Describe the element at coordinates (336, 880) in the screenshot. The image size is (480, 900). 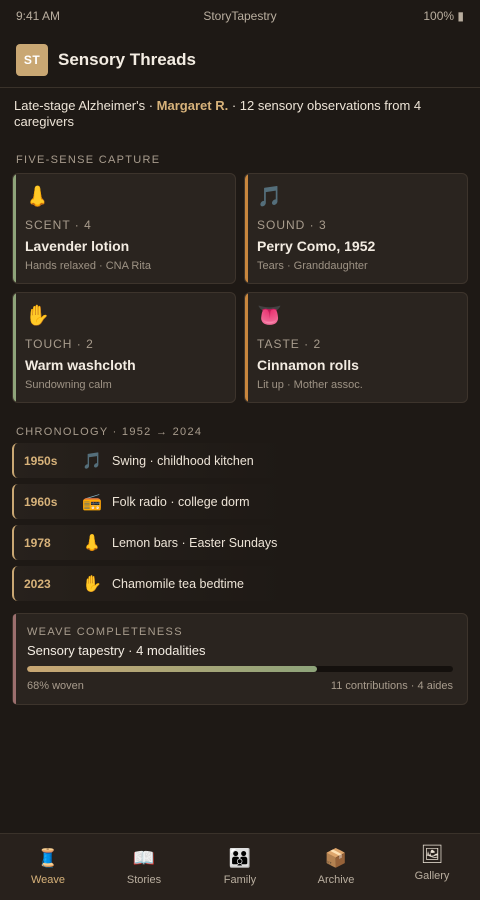
I see `tab-label: Archive` at that location.